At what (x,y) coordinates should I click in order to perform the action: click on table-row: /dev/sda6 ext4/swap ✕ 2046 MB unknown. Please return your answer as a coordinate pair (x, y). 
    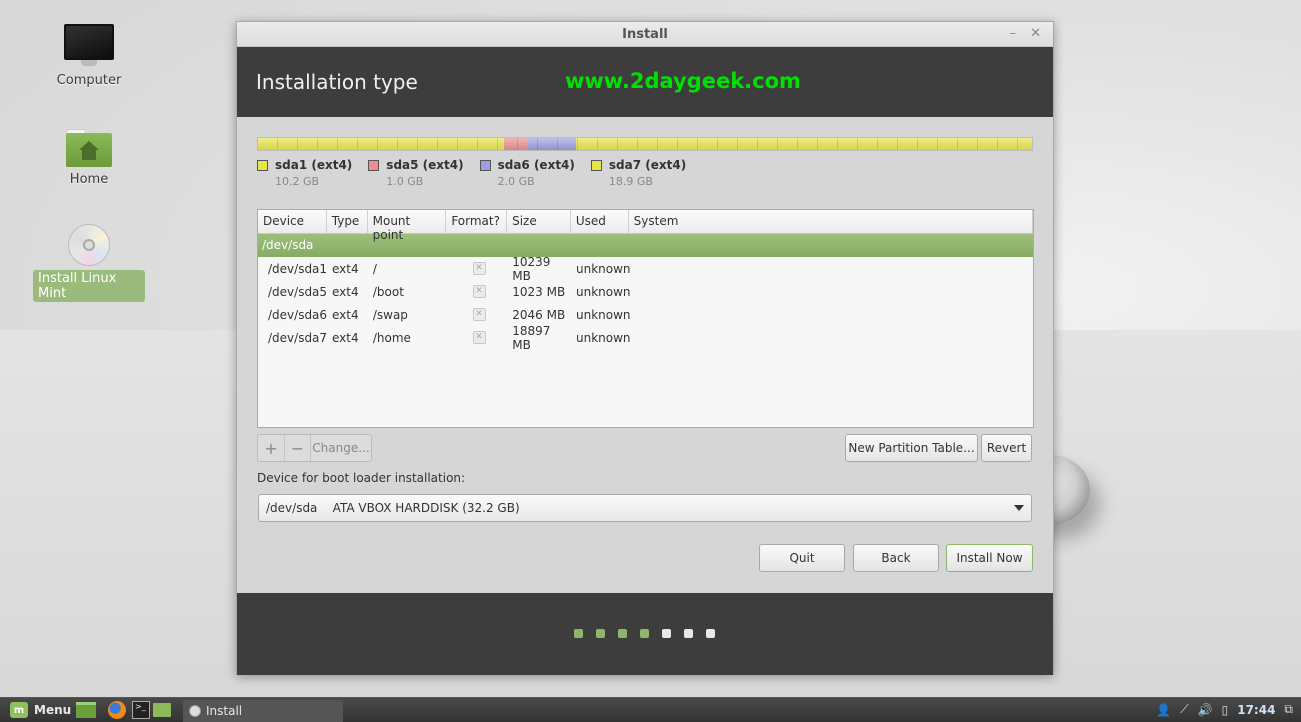
    Looking at the image, I should click on (645, 314).